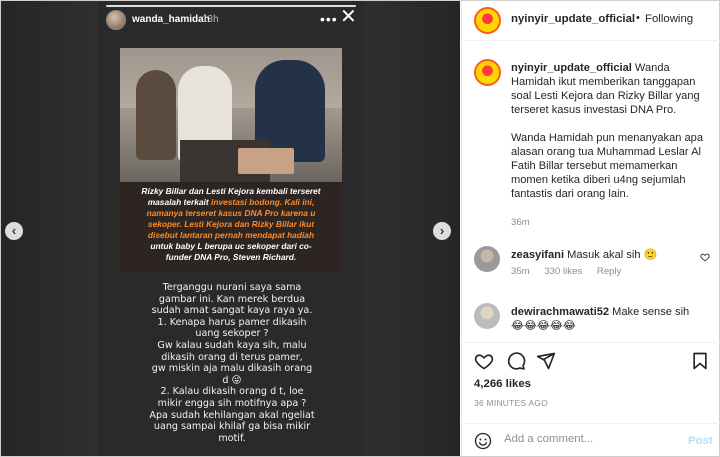  What do you see at coordinates (516, 361) in the screenshot?
I see `comment-icon` at bounding box center [516, 361].